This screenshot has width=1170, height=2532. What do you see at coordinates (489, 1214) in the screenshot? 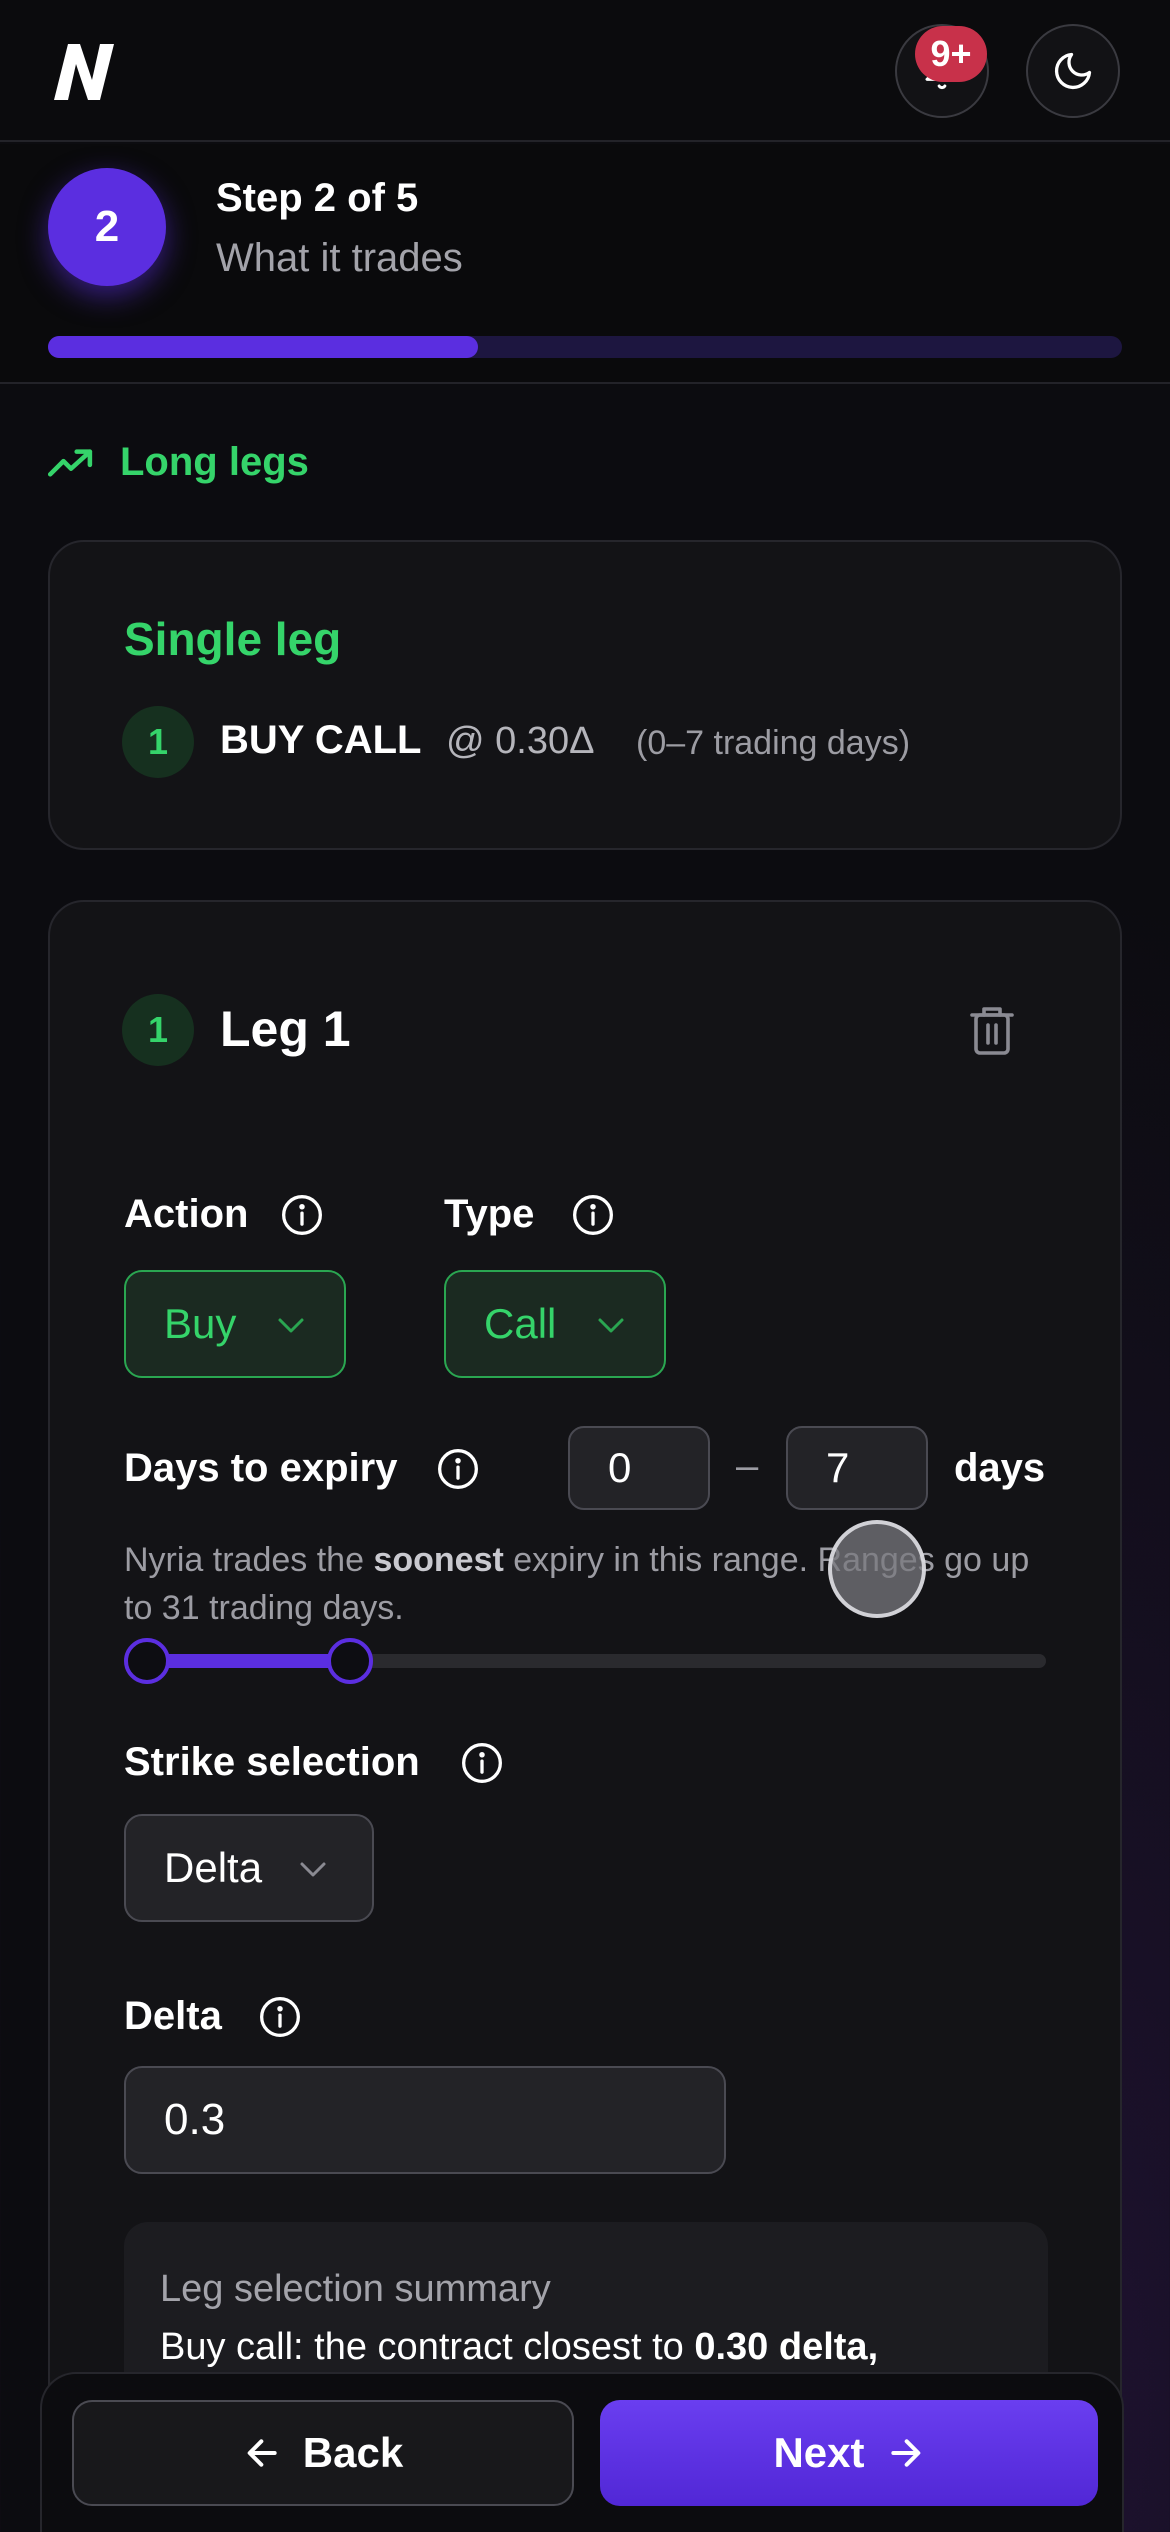
I see `type-label: Type` at bounding box center [489, 1214].